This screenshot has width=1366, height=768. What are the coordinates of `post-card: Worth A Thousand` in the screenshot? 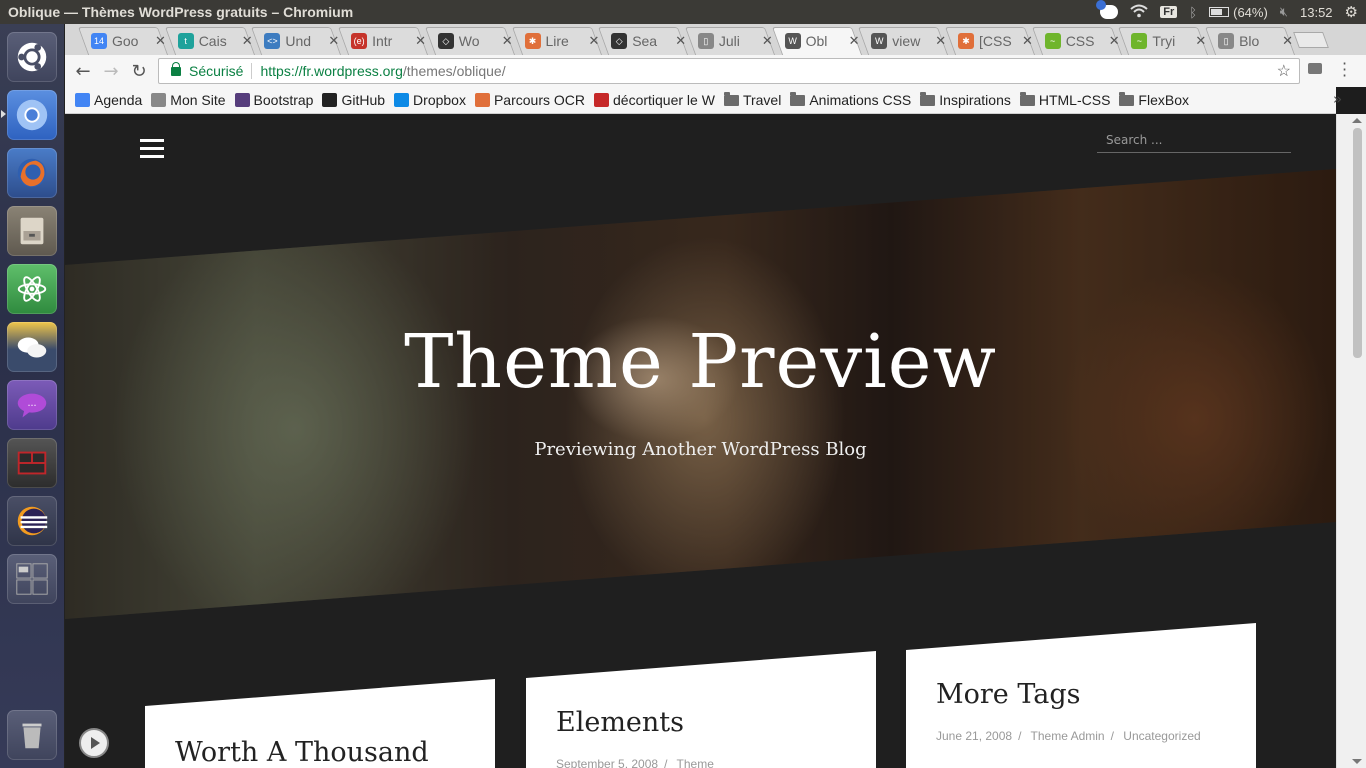 It's located at (320, 723).